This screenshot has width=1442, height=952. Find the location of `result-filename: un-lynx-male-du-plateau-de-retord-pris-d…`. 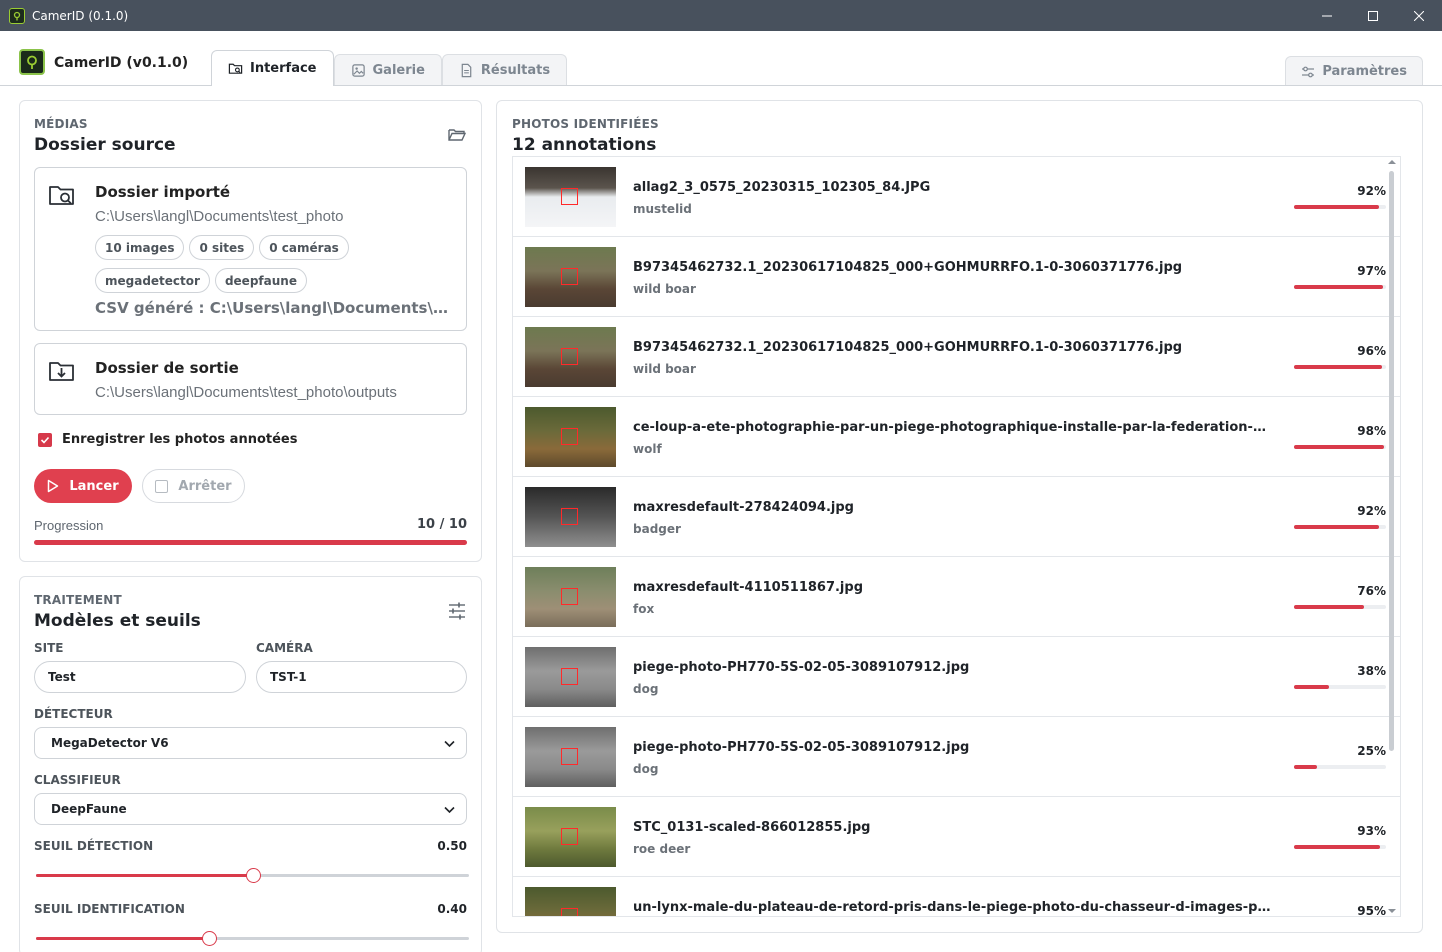

result-filename: un-lynx-male-du-plateau-de-retord-pris-d… is located at coordinates (953, 907).